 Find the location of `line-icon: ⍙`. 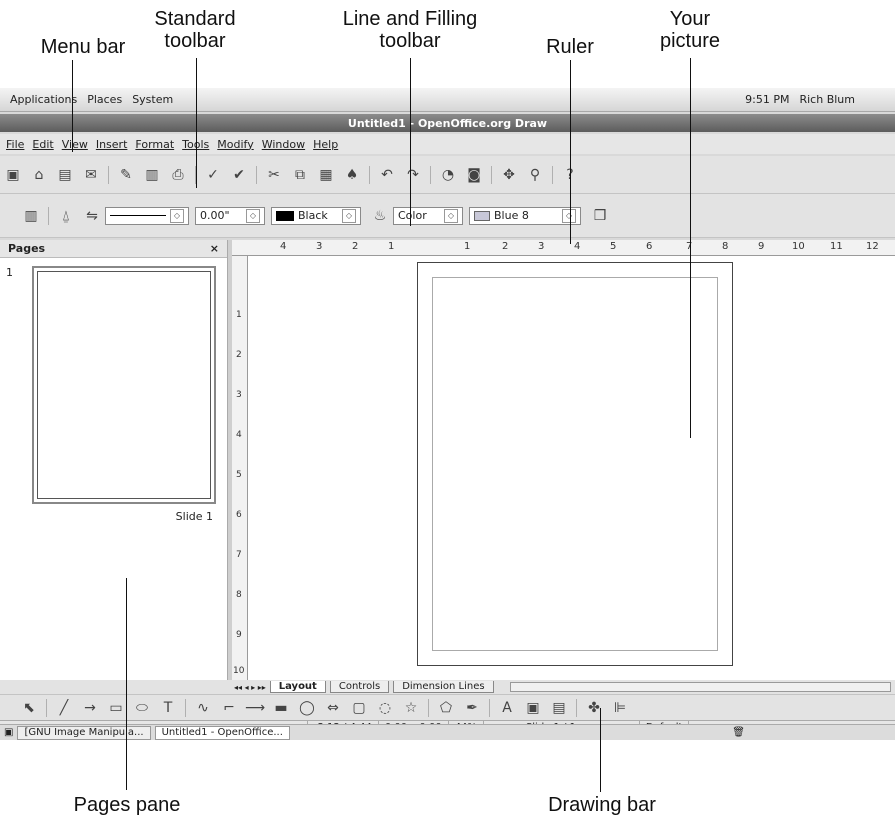

line-icon: ⍙ is located at coordinates (66, 216).